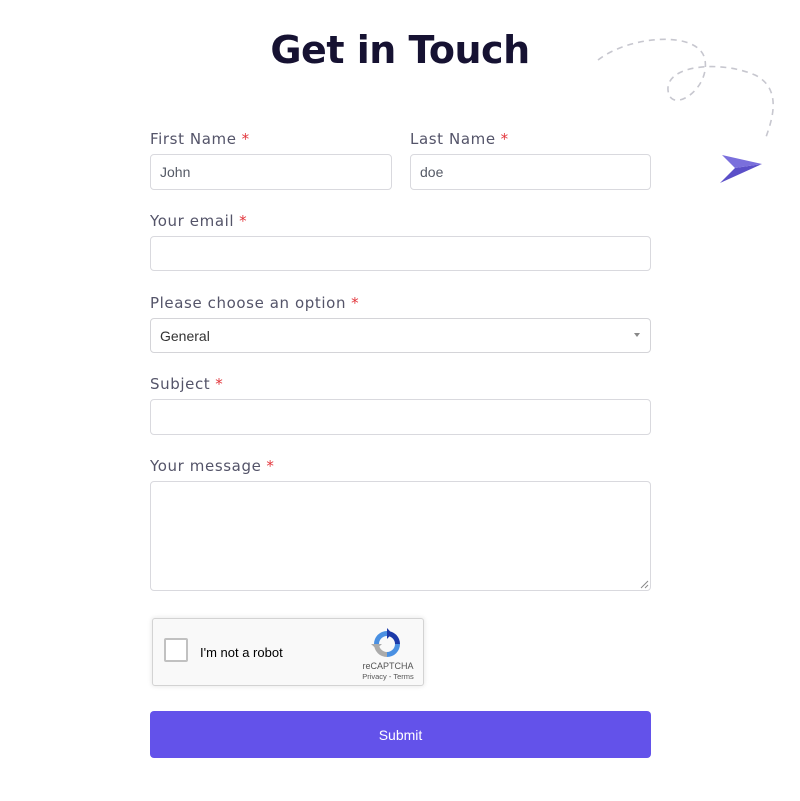 This screenshot has height=801, width=800. Describe the element at coordinates (400, 417) in the screenshot. I see `subject-field` at that location.